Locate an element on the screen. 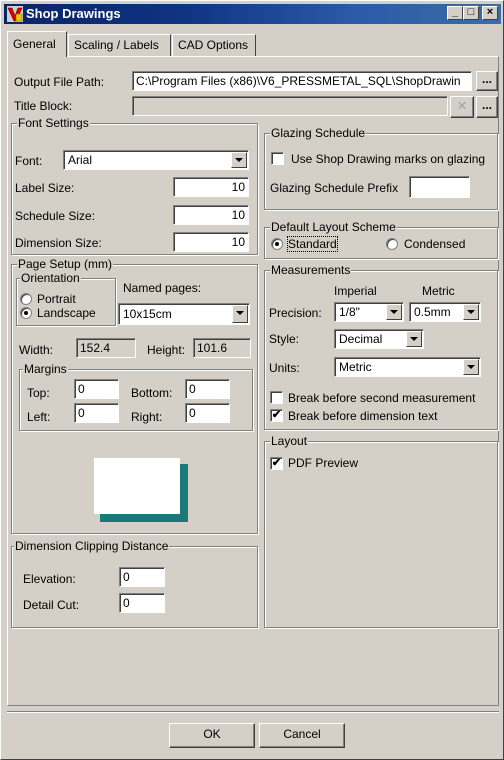 Image resolution: width=504 pixels, height=760 pixels. font-select-value: Arial is located at coordinates (80, 160).